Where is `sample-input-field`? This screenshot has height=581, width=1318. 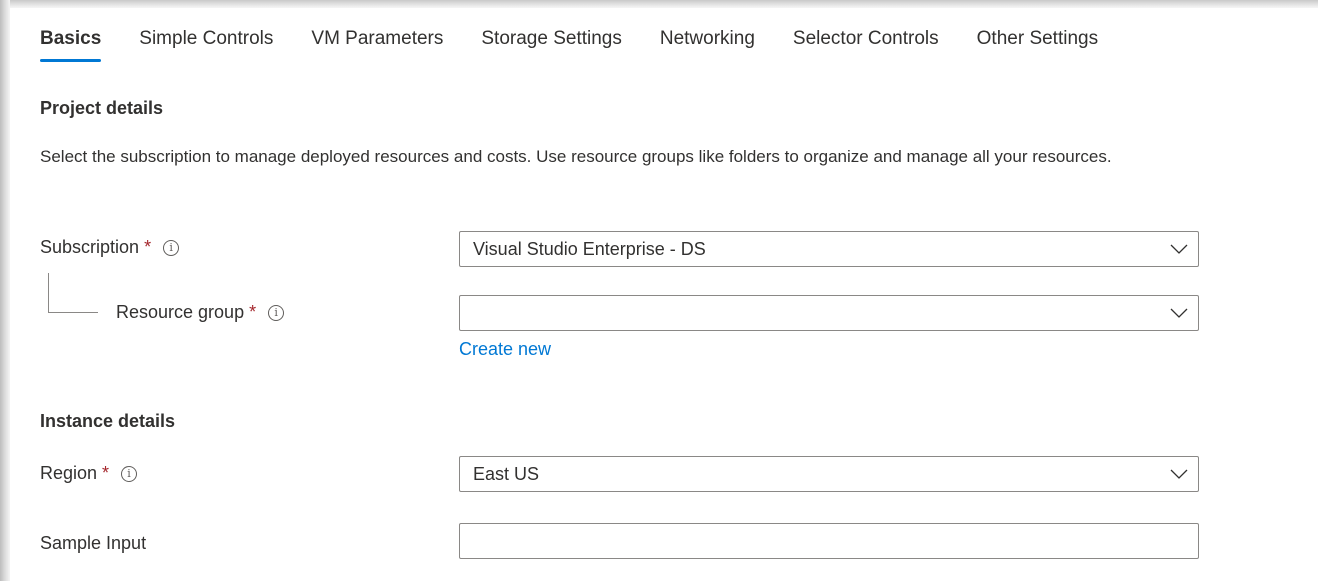
sample-input-field is located at coordinates (829, 541).